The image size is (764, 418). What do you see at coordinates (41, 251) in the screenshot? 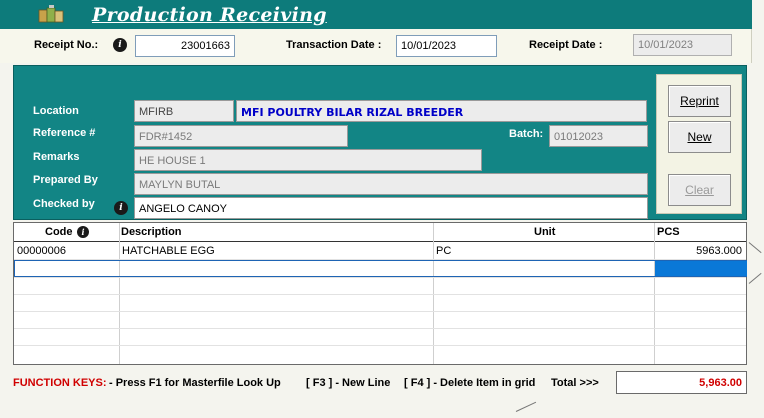
I see `row-code: 00000006` at bounding box center [41, 251].